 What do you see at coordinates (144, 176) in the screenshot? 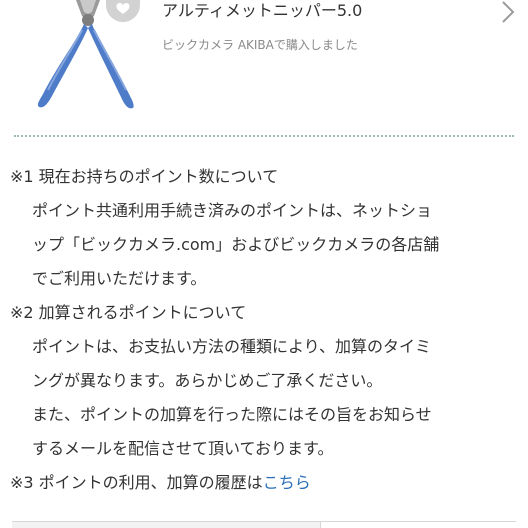
I see `note-1-heading: ※1 現在お持ちのポイント数について` at bounding box center [144, 176].